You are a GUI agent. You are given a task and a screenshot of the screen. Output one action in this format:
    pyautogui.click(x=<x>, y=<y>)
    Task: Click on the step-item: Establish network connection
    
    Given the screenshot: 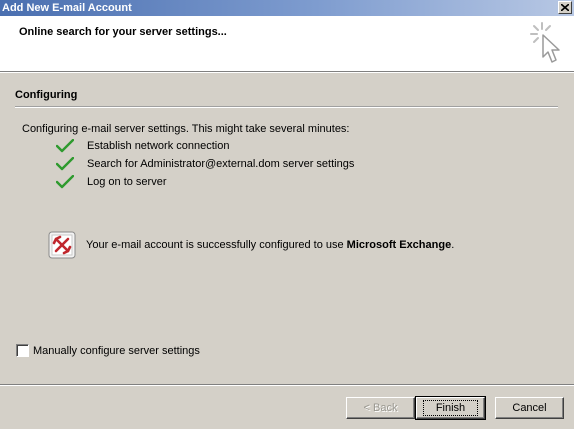 What is the action you would take?
    pyautogui.click(x=142, y=146)
    